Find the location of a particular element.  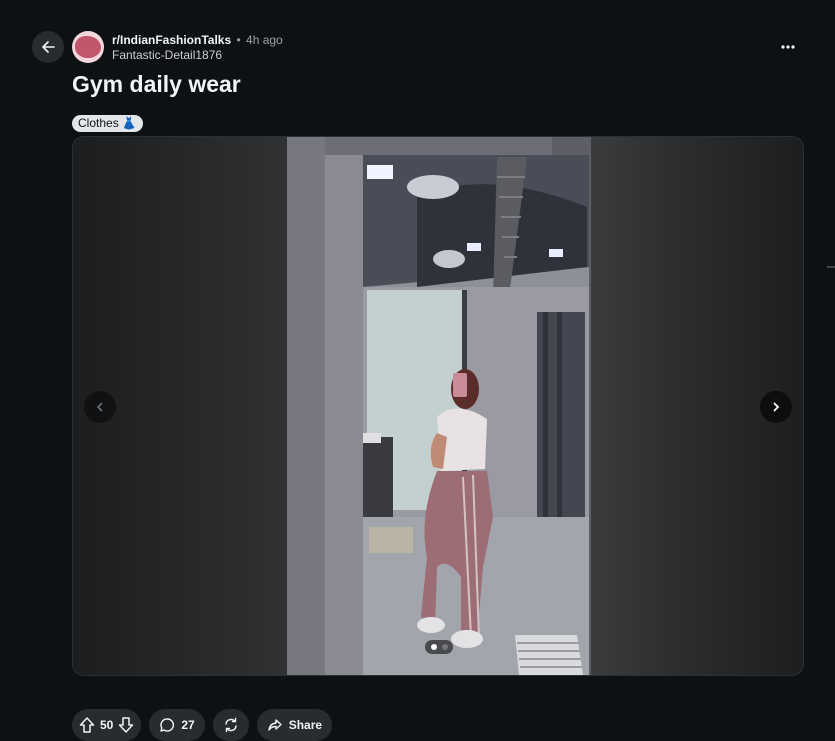

share-arrow-icon is located at coordinates (275, 725).